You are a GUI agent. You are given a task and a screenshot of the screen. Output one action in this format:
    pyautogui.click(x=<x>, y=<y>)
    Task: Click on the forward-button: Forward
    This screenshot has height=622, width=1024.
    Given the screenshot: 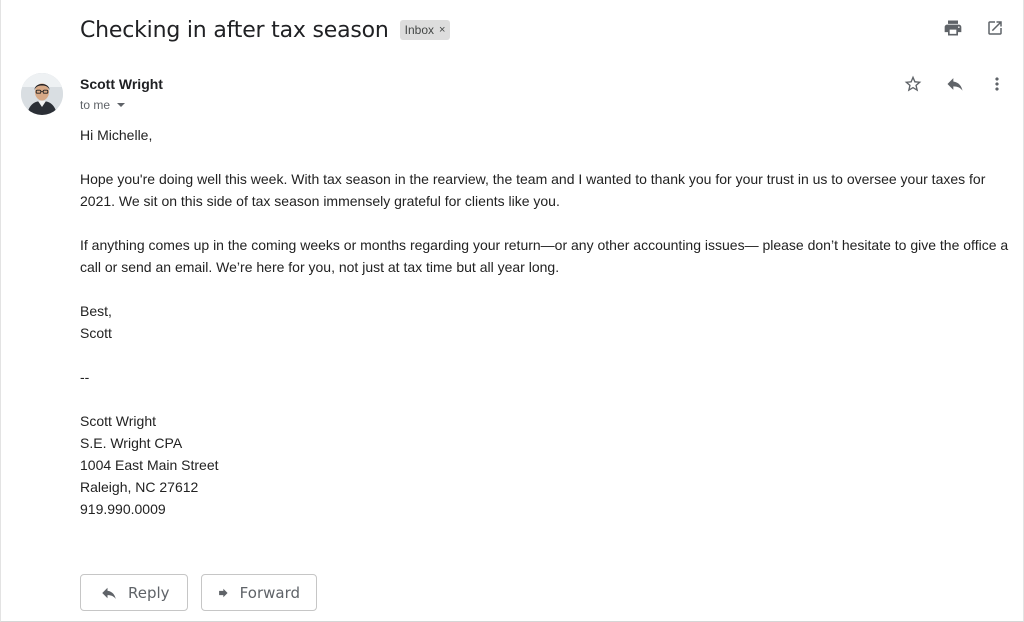 What is the action you would take?
    pyautogui.click(x=259, y=592)
    